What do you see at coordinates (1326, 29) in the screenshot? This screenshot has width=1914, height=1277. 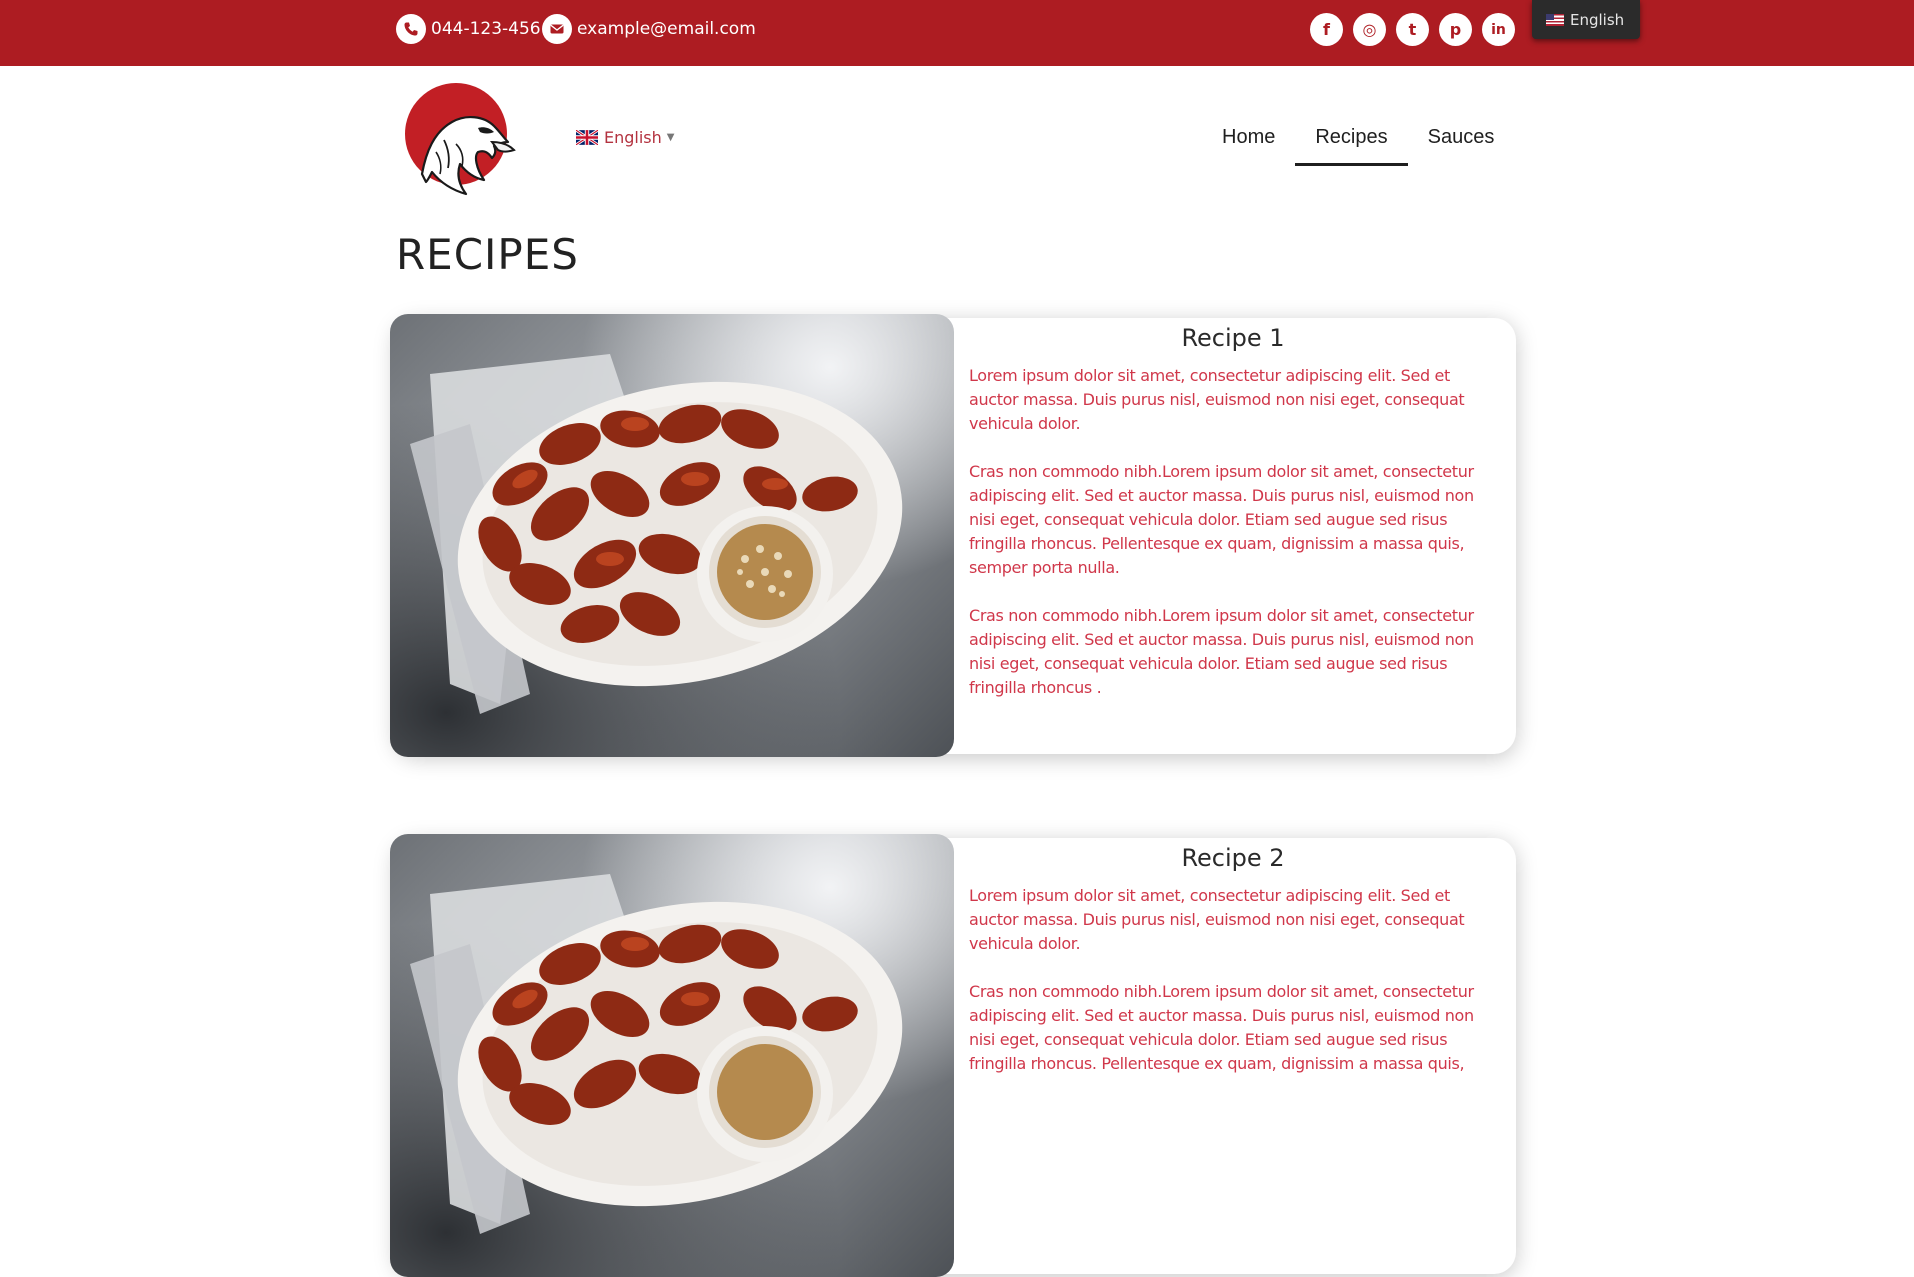 I see `facebook-icon: f` at bounding box center [1326, 29].